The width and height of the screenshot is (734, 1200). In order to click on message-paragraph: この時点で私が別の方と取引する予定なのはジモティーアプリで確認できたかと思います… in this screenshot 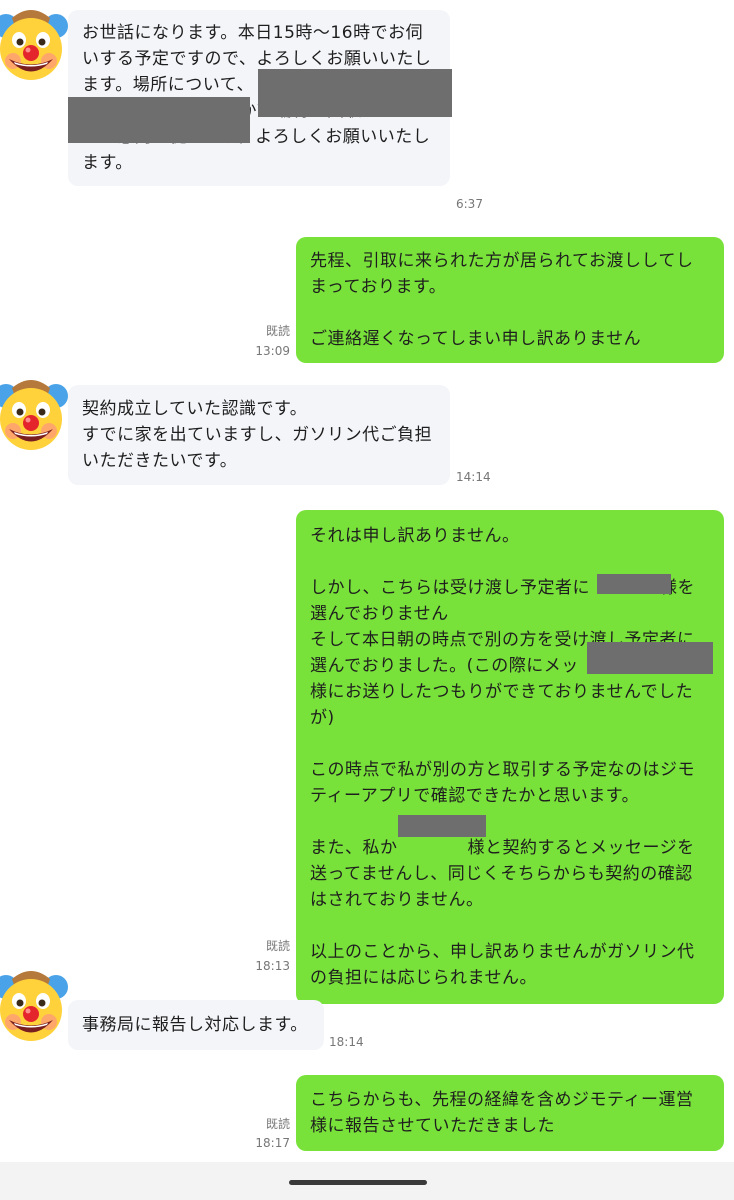, I will do `click(502, 783)`.